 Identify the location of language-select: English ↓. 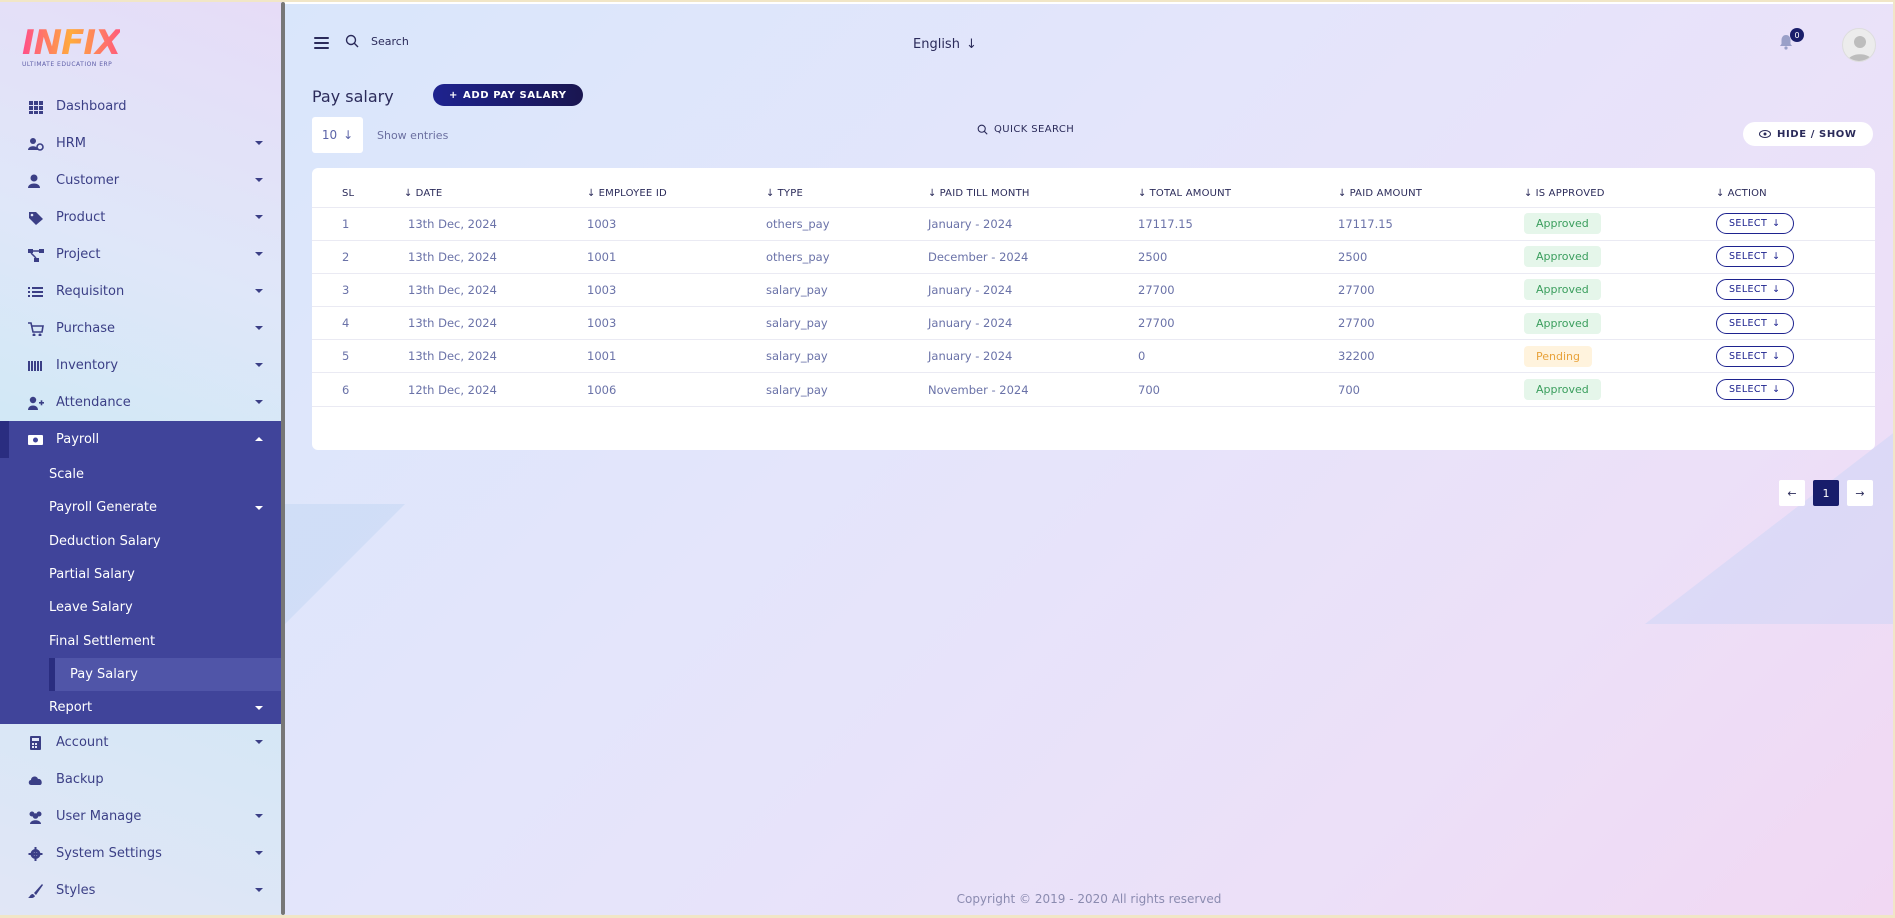
(945, 44).